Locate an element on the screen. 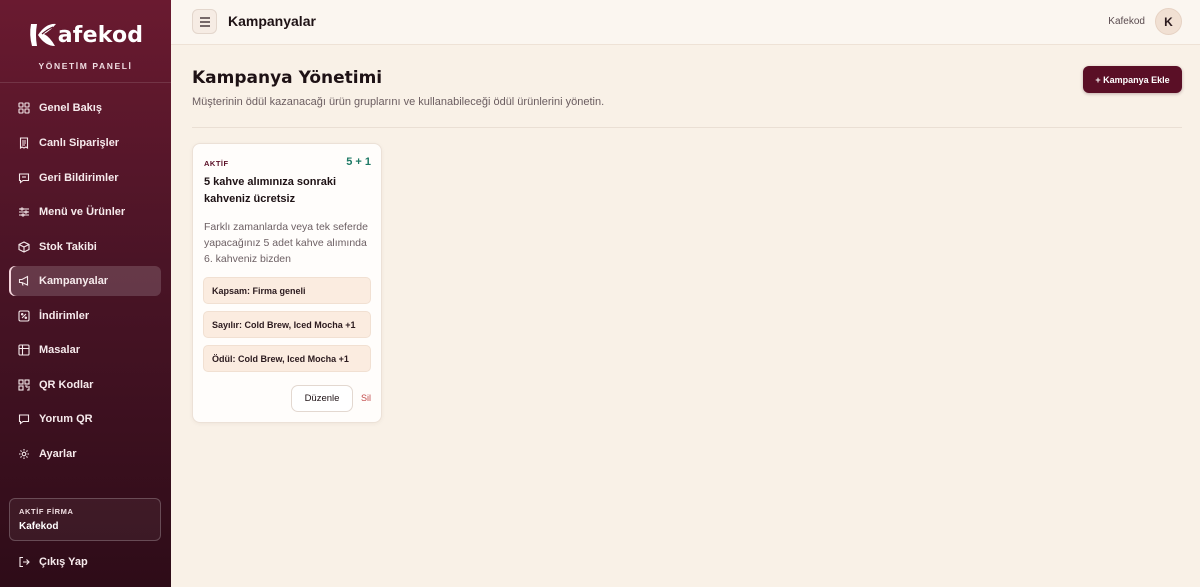 Image resolution: width=1200 pixels, height=587 pixels. brand-subtitle: YÖNETİM PANELİ is located at coordinates (85, 66).